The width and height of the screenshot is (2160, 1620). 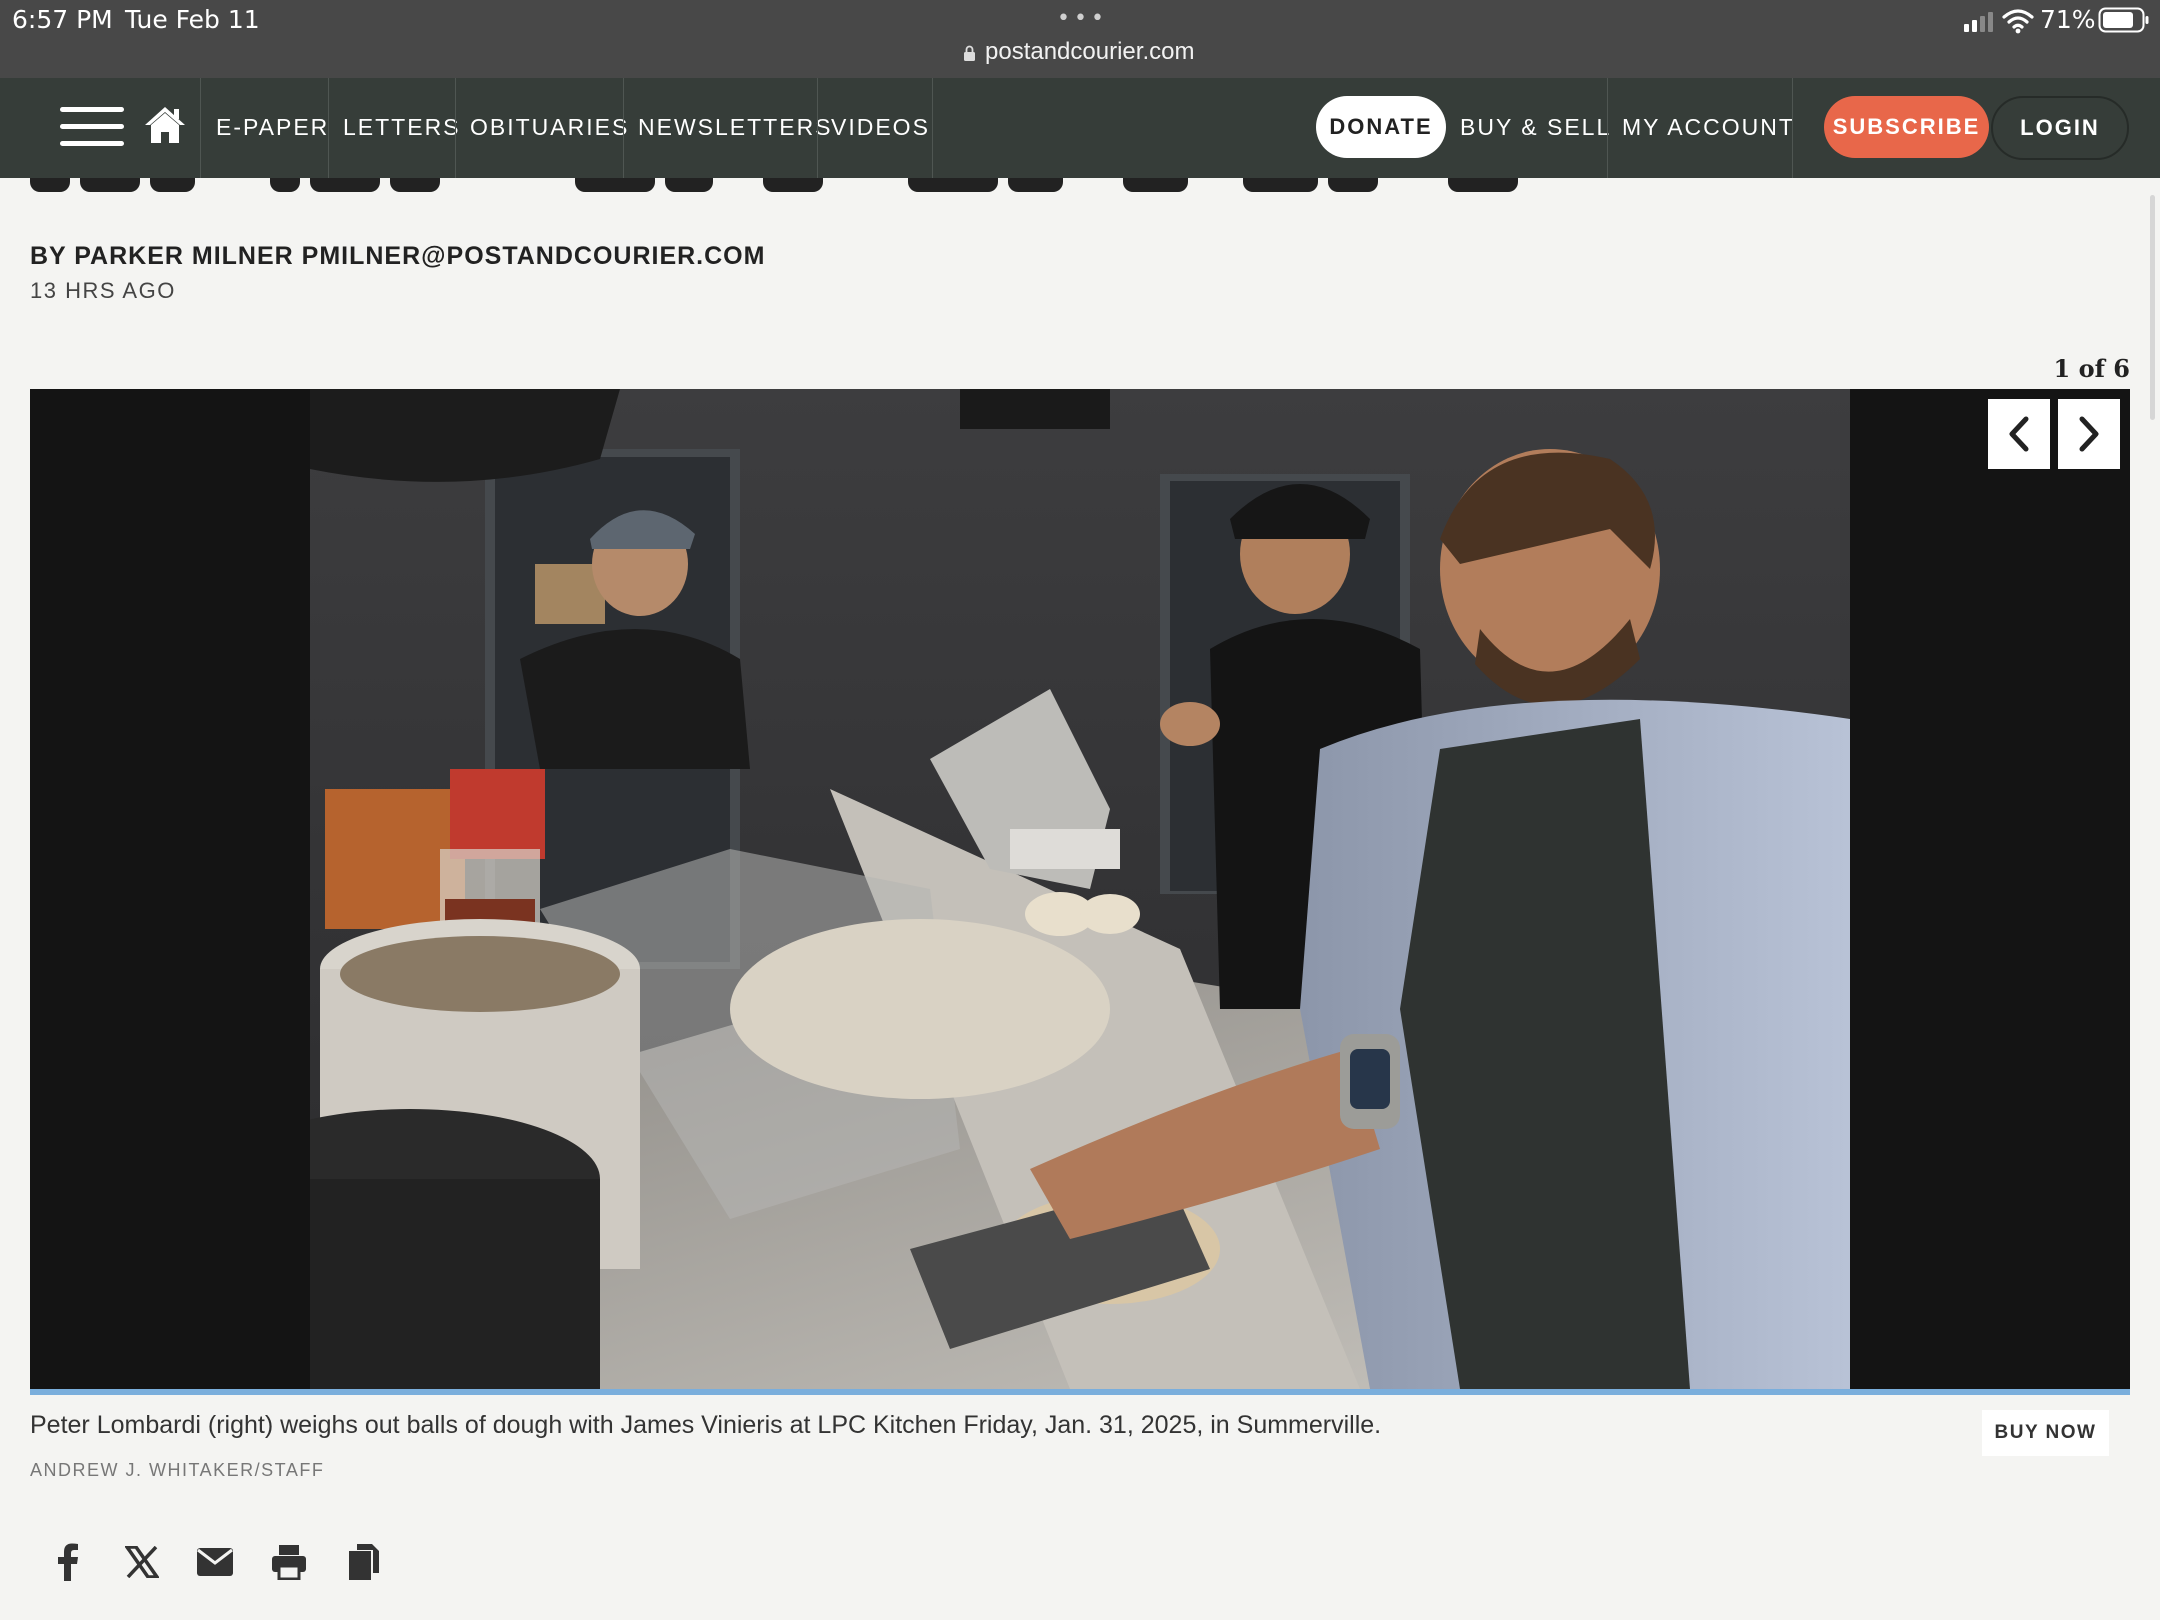 What do you see at coordinates (2091, 368) in the screenshot?
I see `gallery-counter: 1 of 6` at bounding box center [2091, 368].